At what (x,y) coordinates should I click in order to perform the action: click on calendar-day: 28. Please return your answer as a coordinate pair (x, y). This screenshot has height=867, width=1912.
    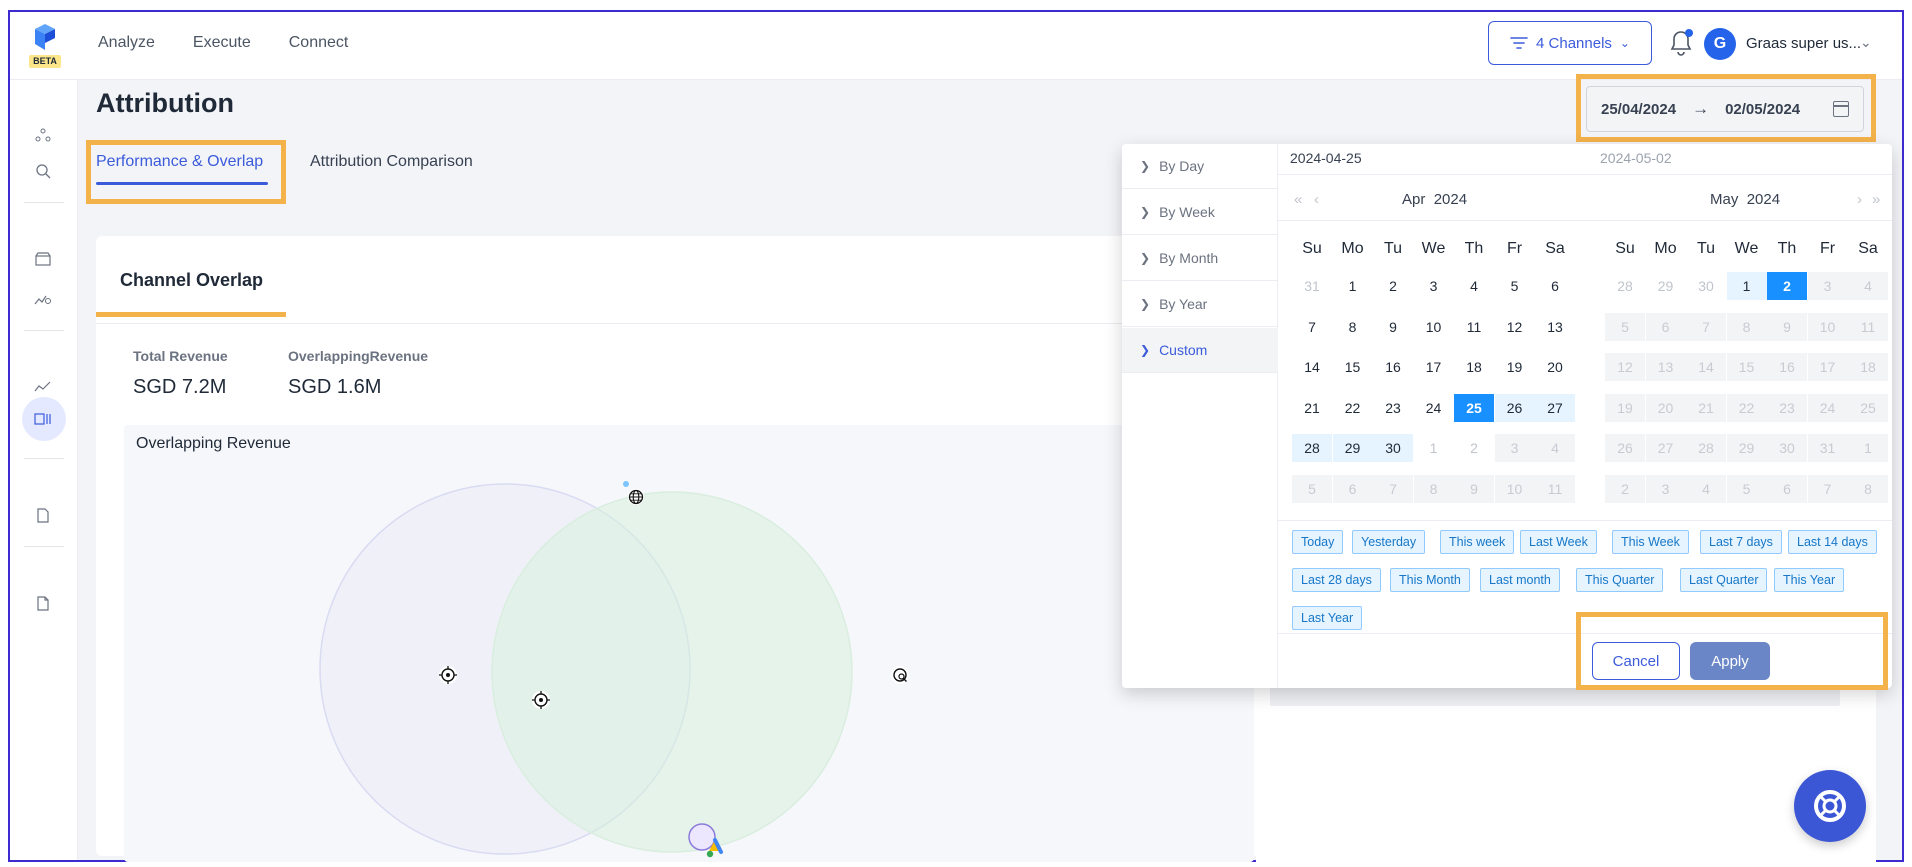
    Looking at the image, I should click on (1706, 448).